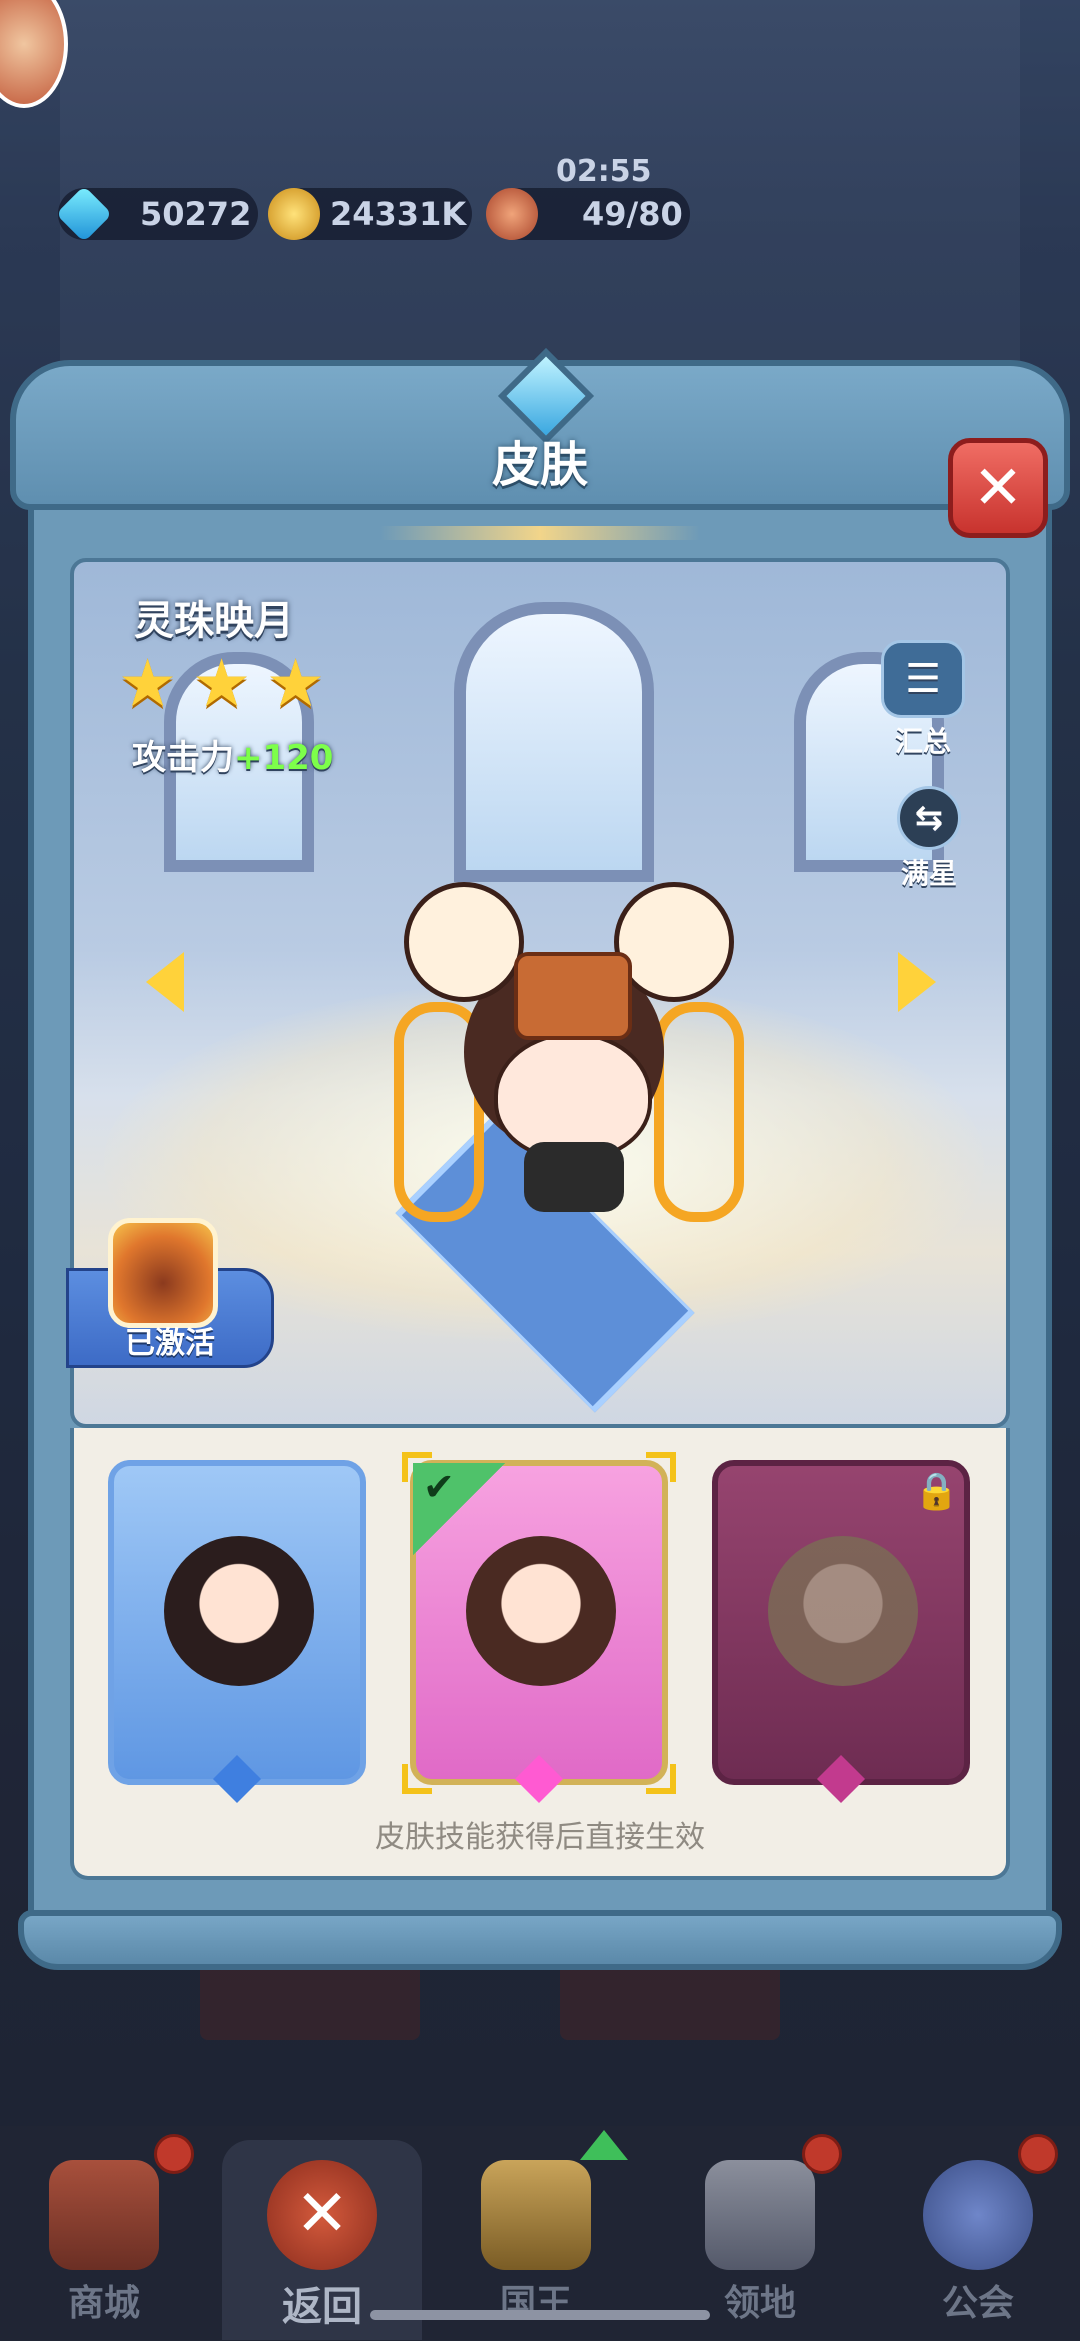 Image resolution: width=1080 pixels, height=2341 pixels. What do you see at coordinates (322, 2307) in the screenshot?
I see `nav-label: 返回` at bounding box center [322, 2307].